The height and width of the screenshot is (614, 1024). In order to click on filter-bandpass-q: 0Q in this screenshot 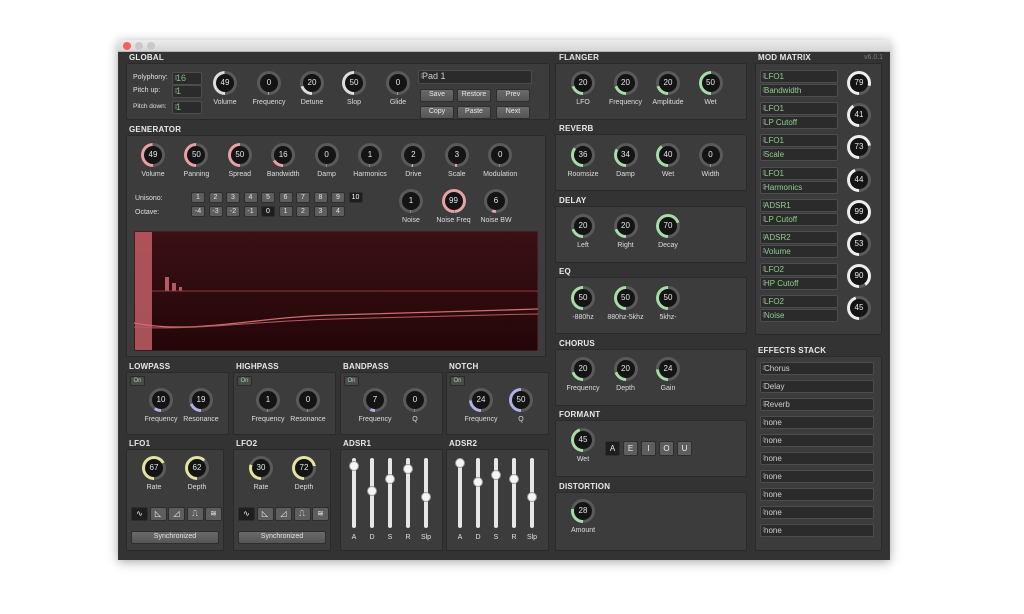, I will do `click(415, 407)`.